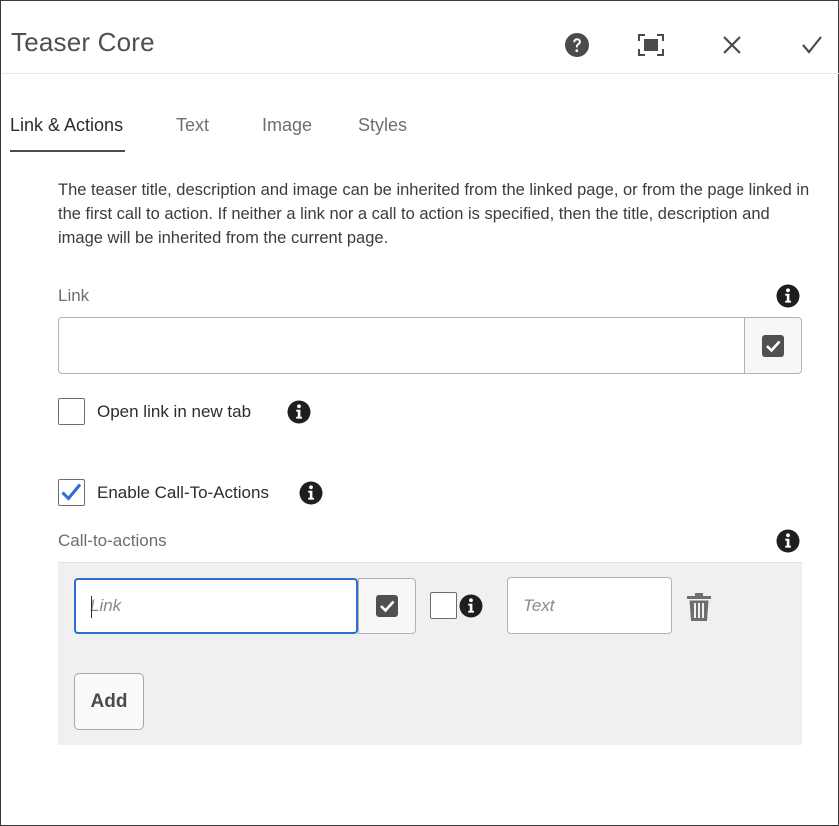 This screenshot has height=826, width=839. Describe the element at coordinates (174, 411) in the screenshot. I see `open-new-tab-label: Open link in new tab` at that location.